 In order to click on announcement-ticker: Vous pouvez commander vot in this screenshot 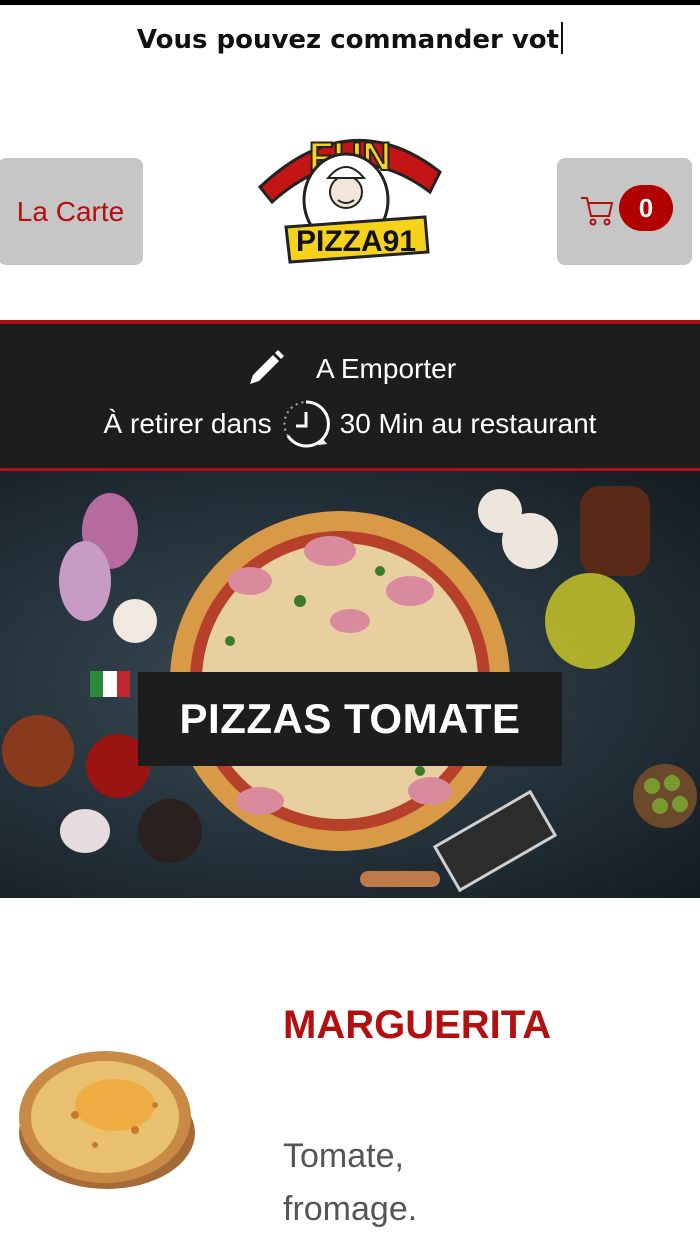, I will do `click(350, 38)`.